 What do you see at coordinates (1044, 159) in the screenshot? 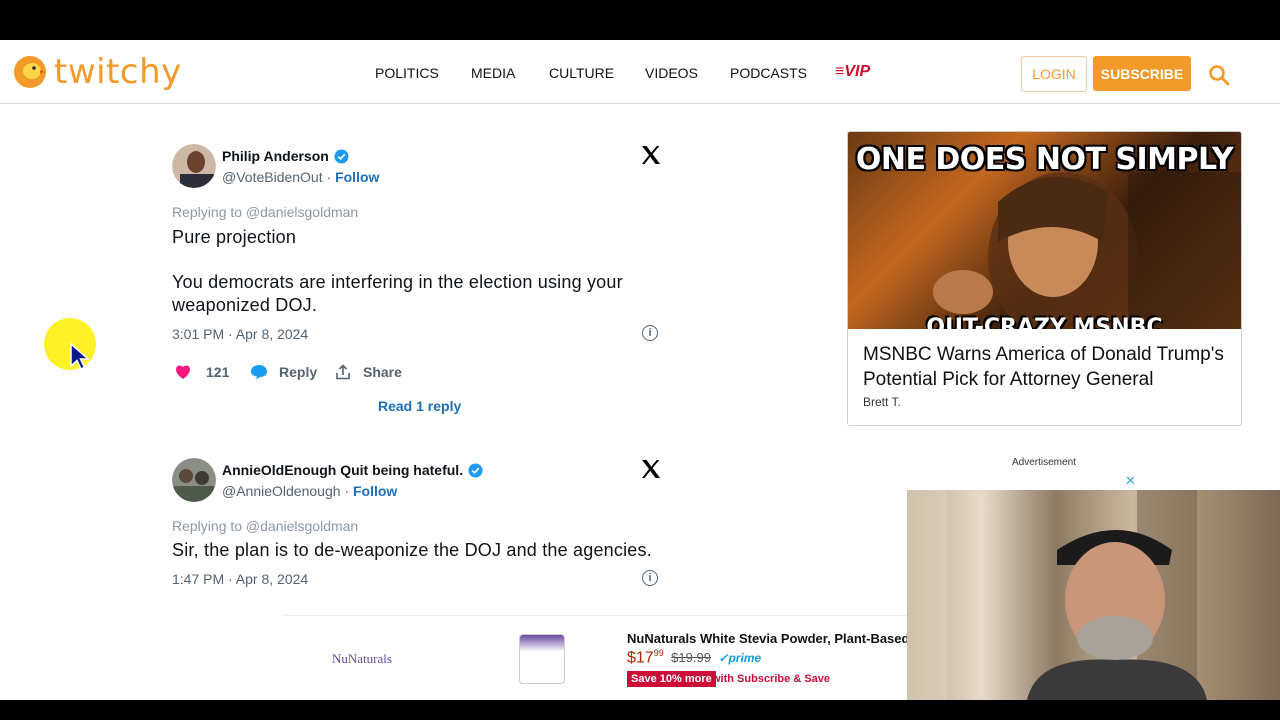
I see `meme-top-text: ONE DOES NOT SIMPLY` at bounding box center [1044, 159].